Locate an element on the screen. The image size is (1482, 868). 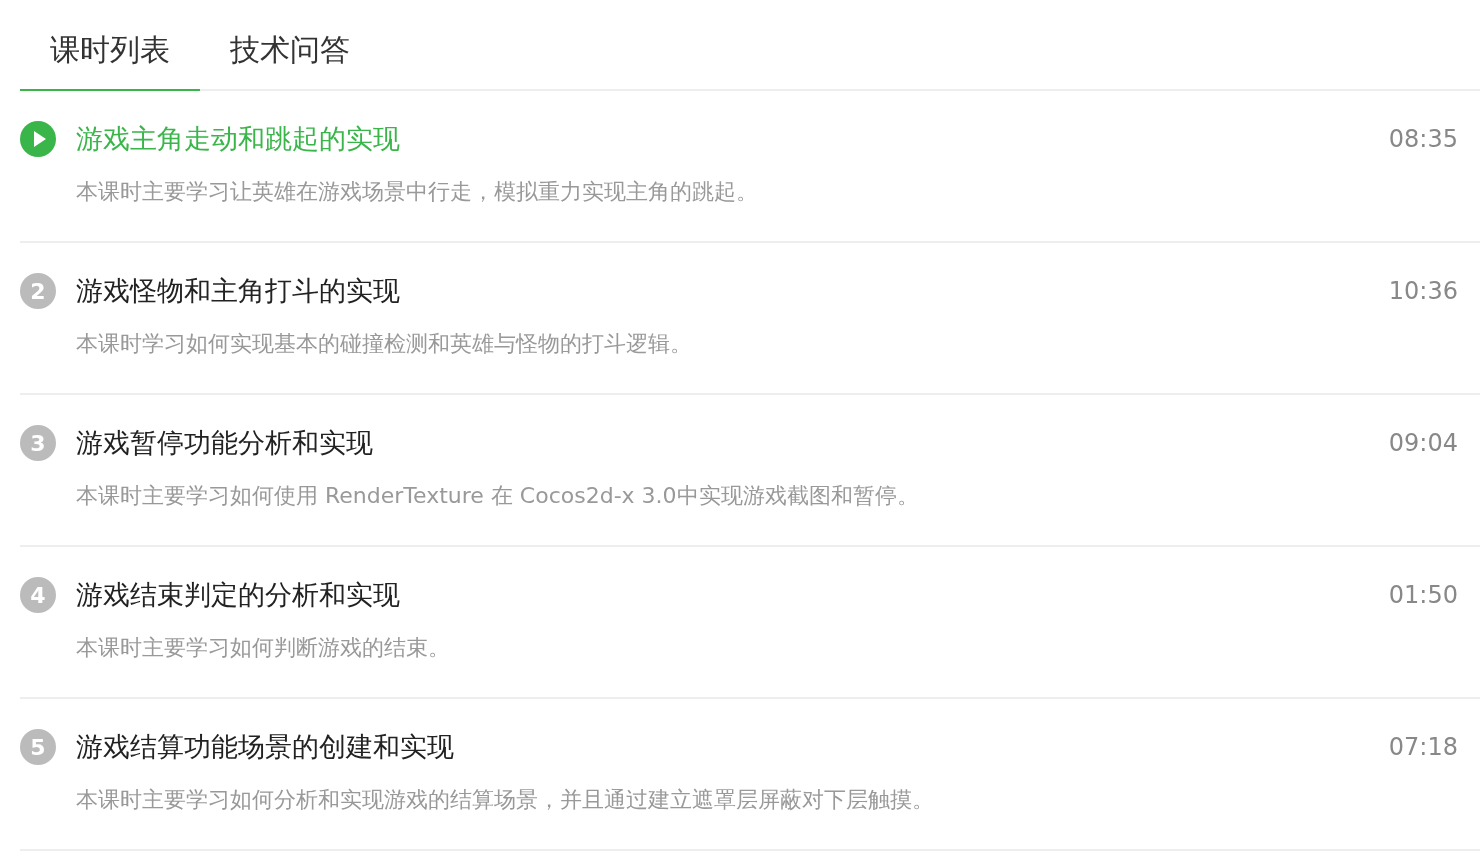
lesson-description: 本课时主要学习让英雄在游戏场景中行走，模拟重力实现主角的跳起。 is located at coordinates (417, 192).